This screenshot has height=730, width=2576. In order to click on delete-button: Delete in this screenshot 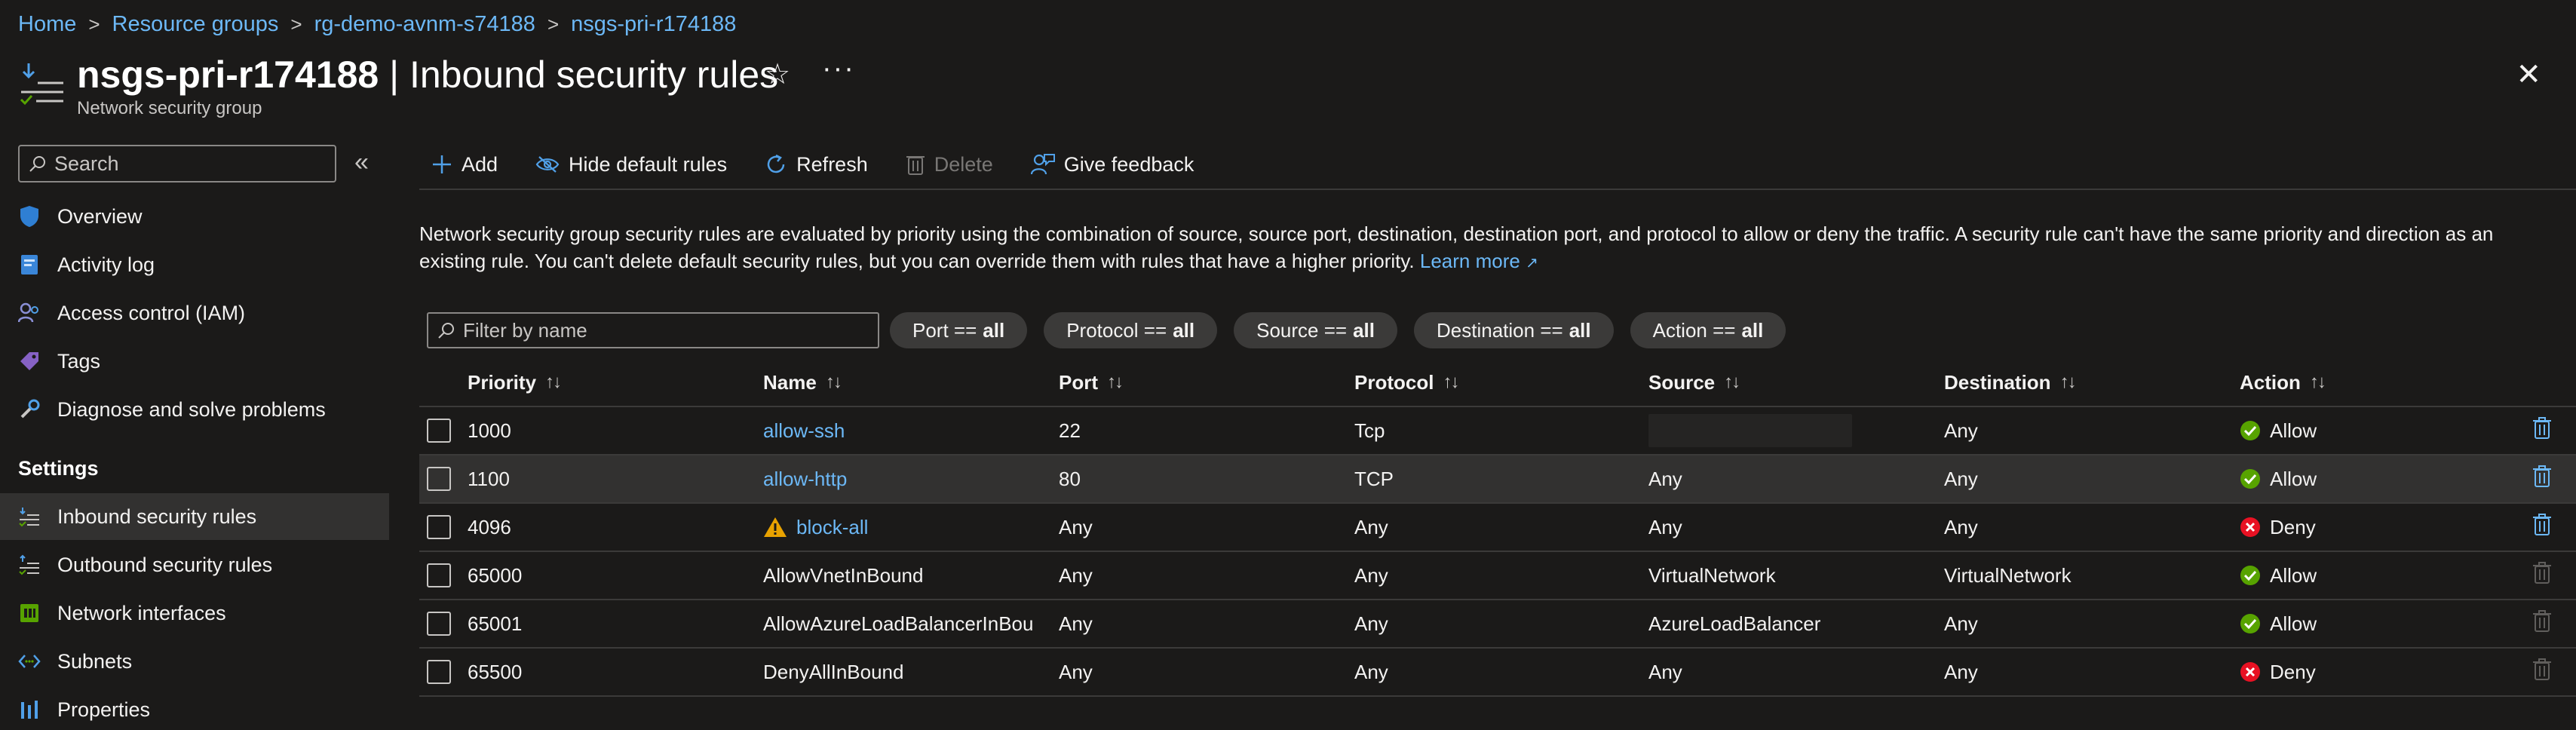, I will do `click(943, 164)`.